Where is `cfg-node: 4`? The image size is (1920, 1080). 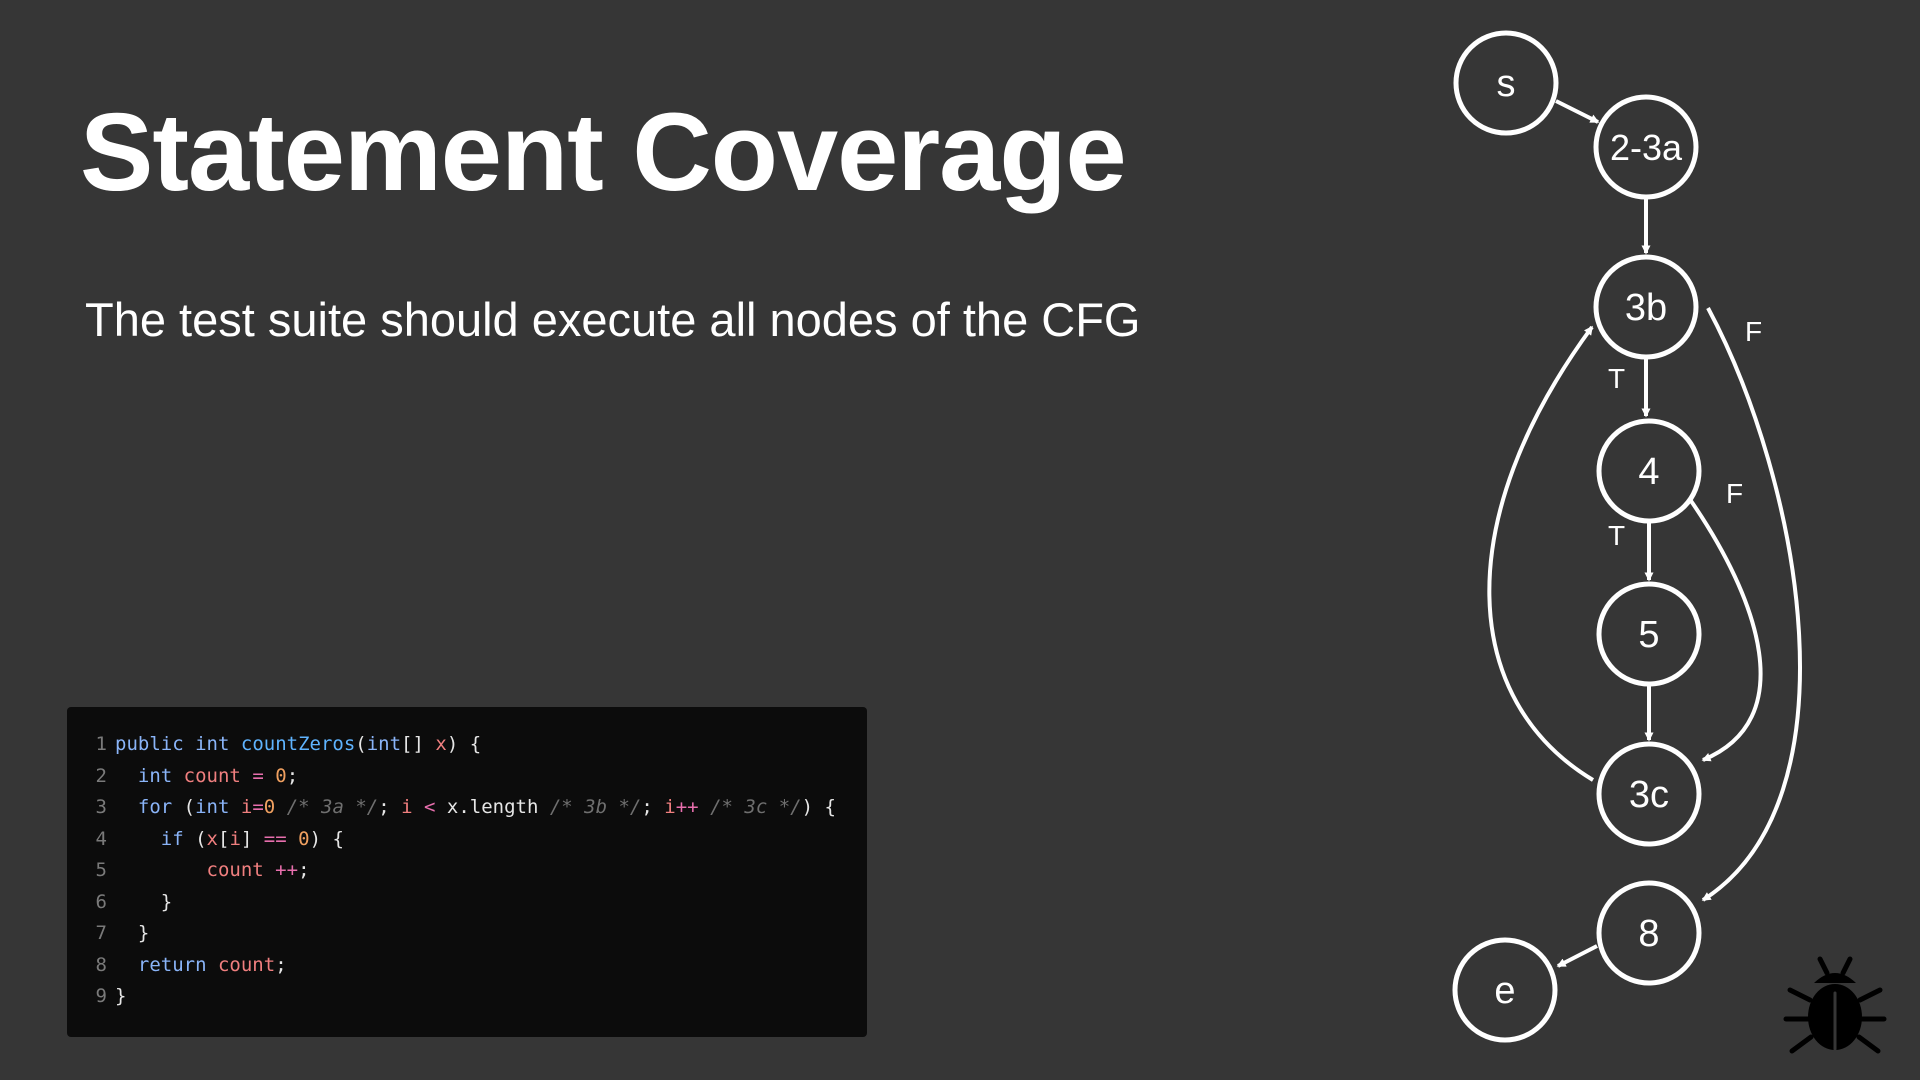
cfg-node: 4 is located at coordinates (1649, 471).